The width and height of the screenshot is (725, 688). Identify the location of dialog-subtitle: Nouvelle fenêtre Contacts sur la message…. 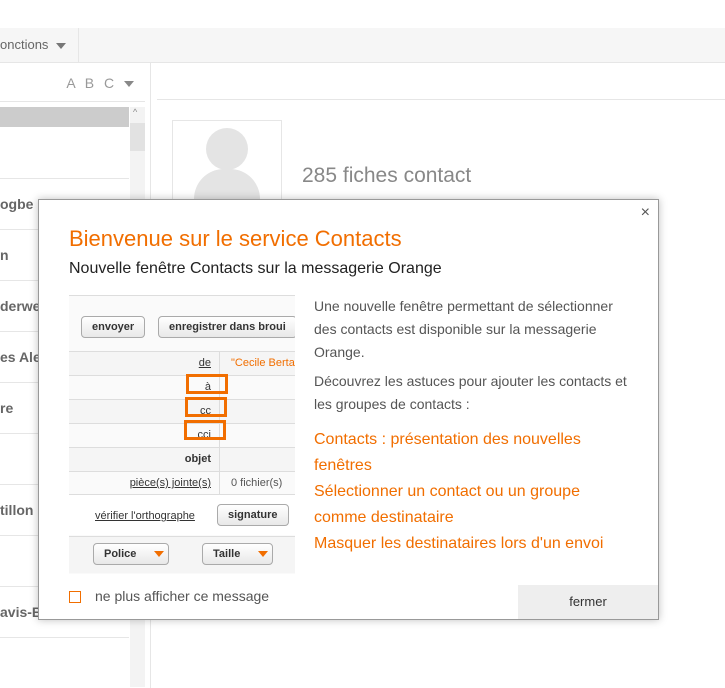
(255, 268).